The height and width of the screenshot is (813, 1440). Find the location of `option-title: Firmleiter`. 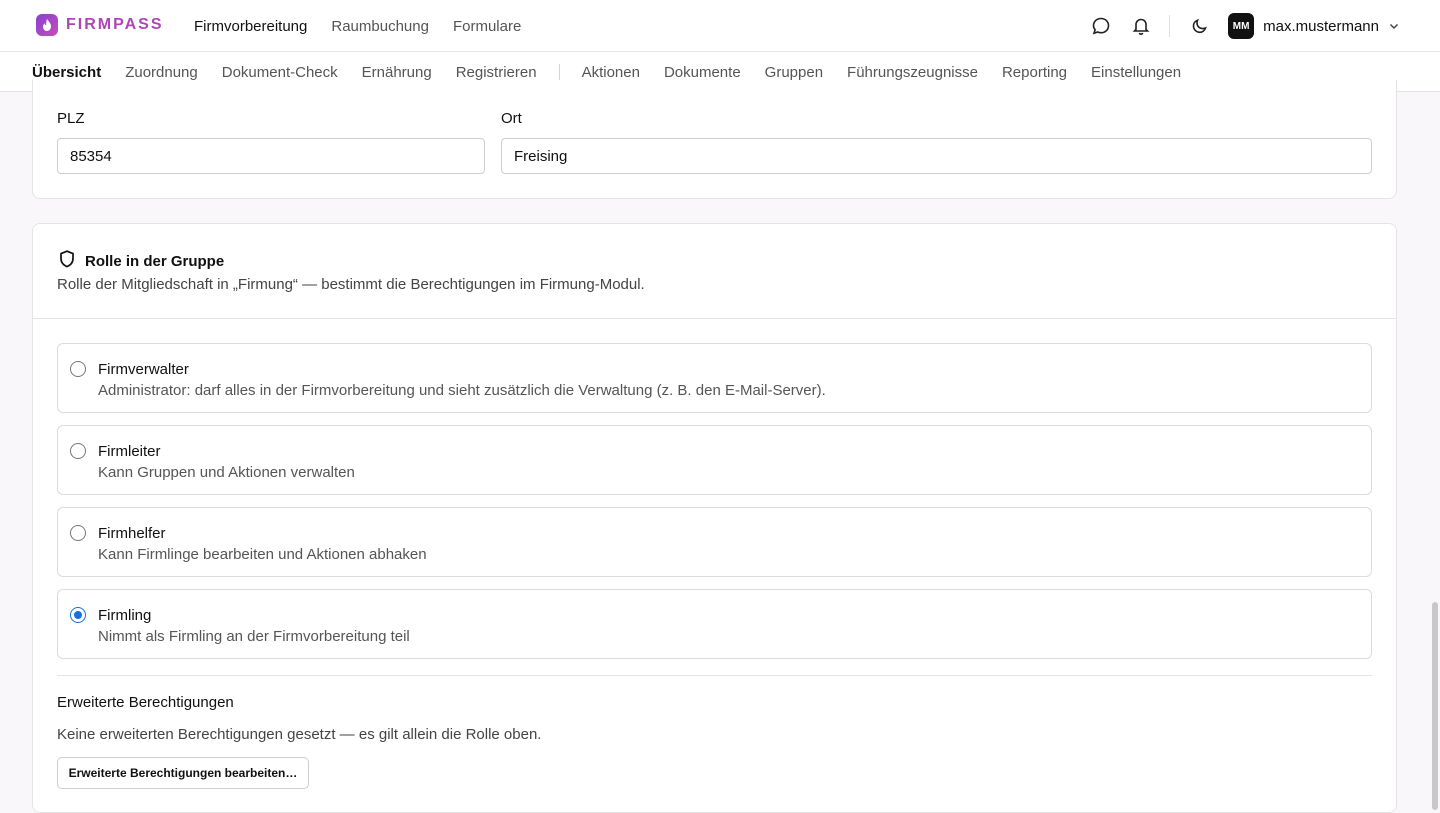

option-title: Firmleiter is located at coordinates (129, 451).